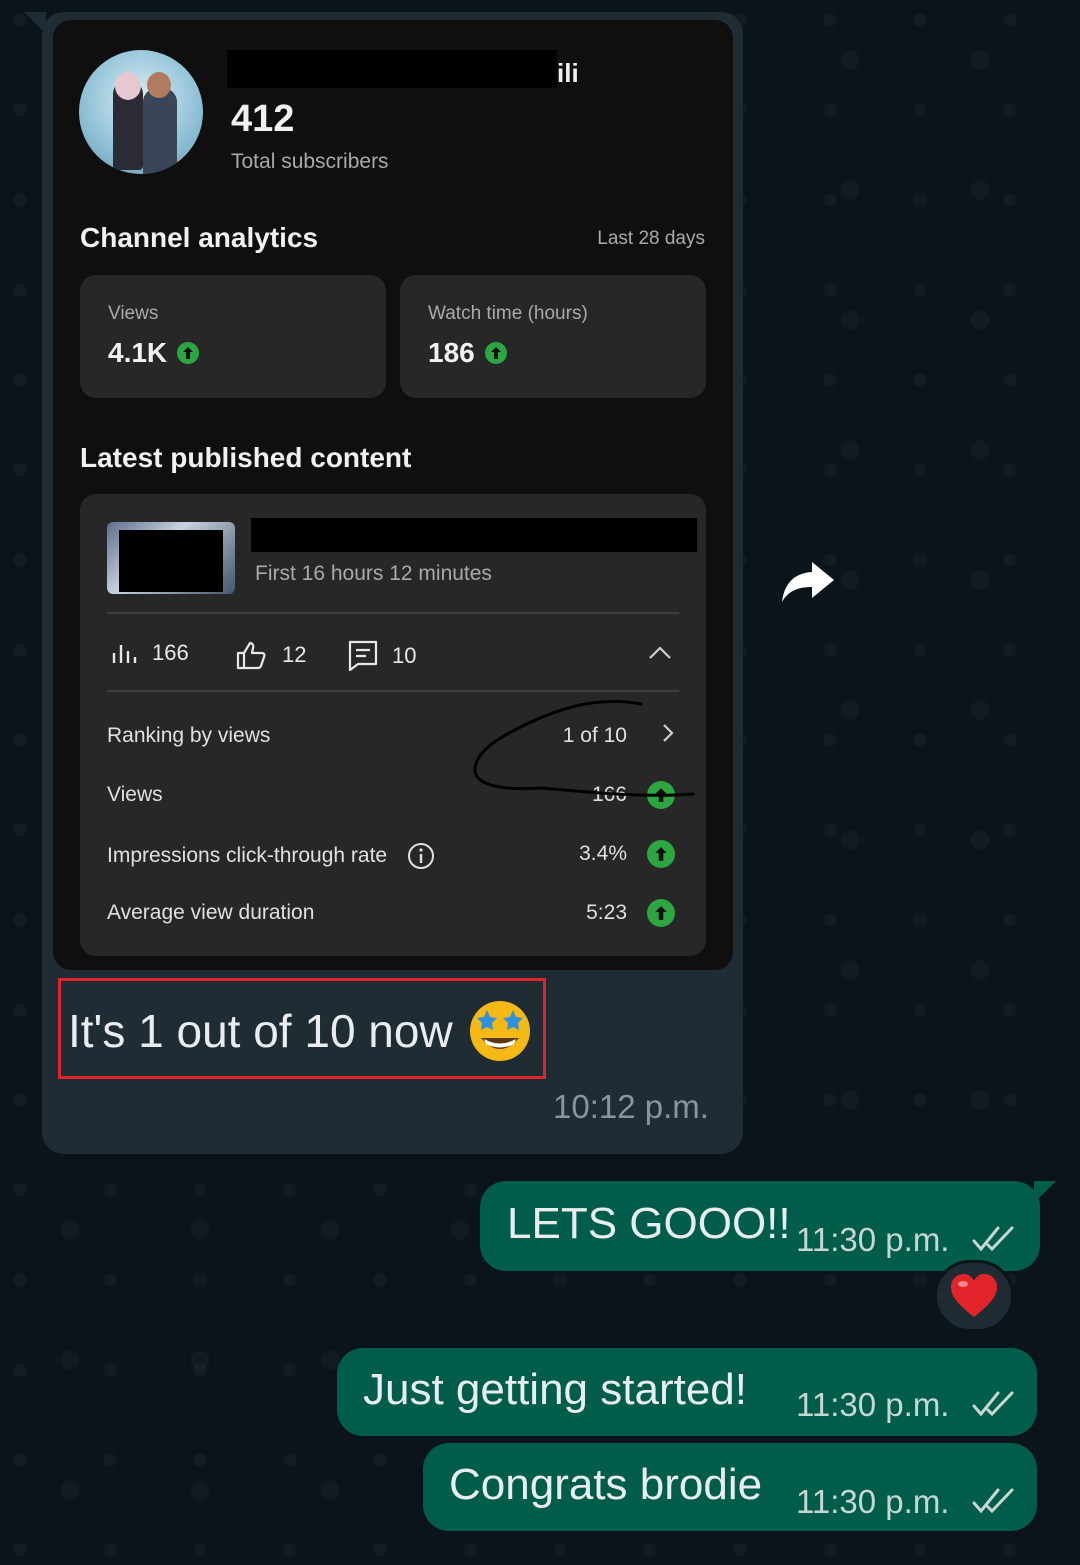 This screenshot has height=1565, width=1080. What do you see at coordinates (404, 655) in the screenshot?
I see `stat-comments-value: 10` at bounding box center [404, 655].